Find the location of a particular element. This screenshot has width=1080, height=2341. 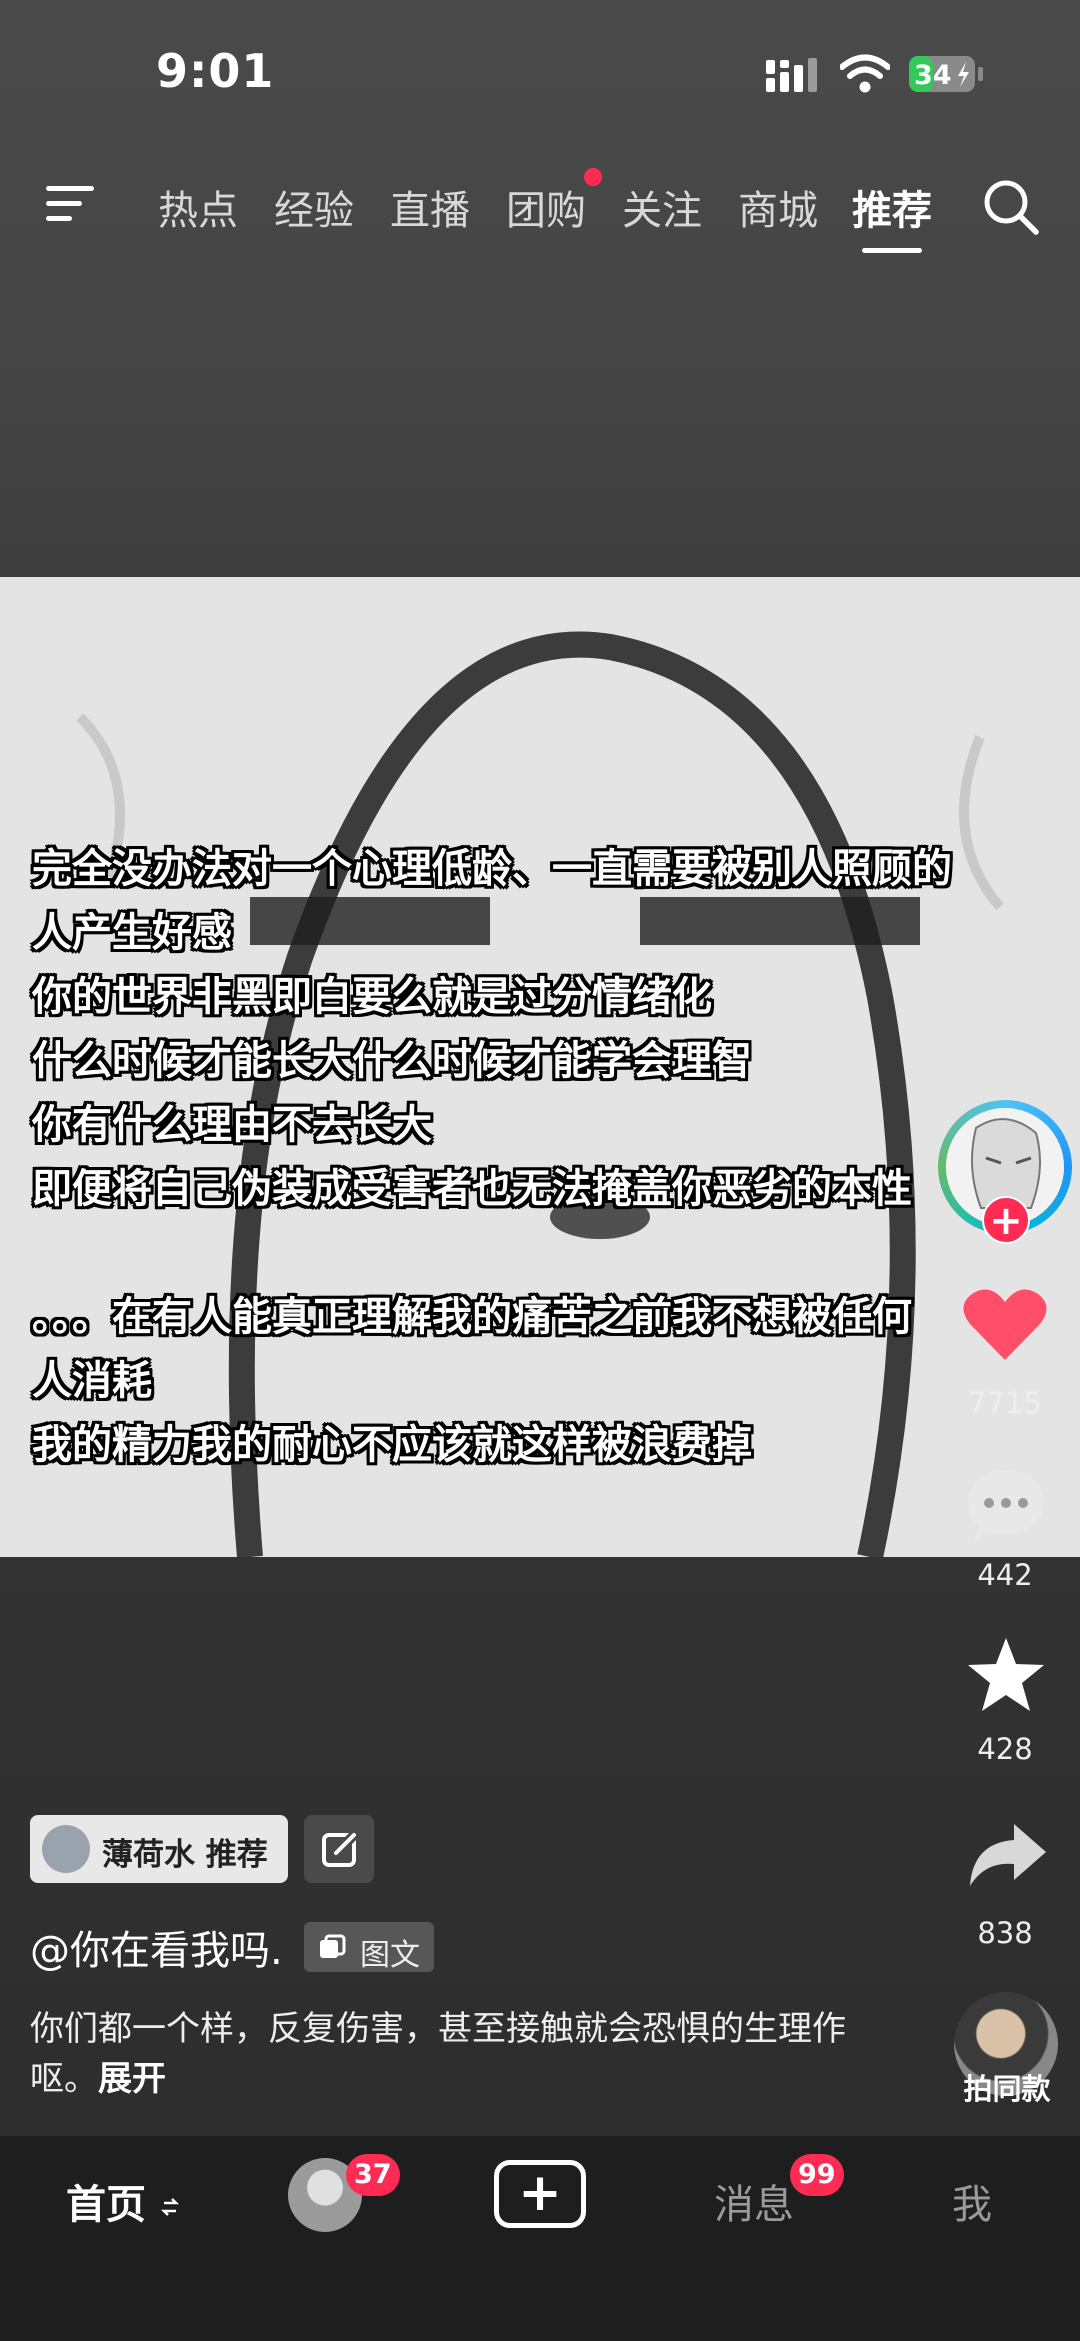

overlay-line: 什么时候才能长大什么时候才能学会理智 is located at coordinates (392, 1061).